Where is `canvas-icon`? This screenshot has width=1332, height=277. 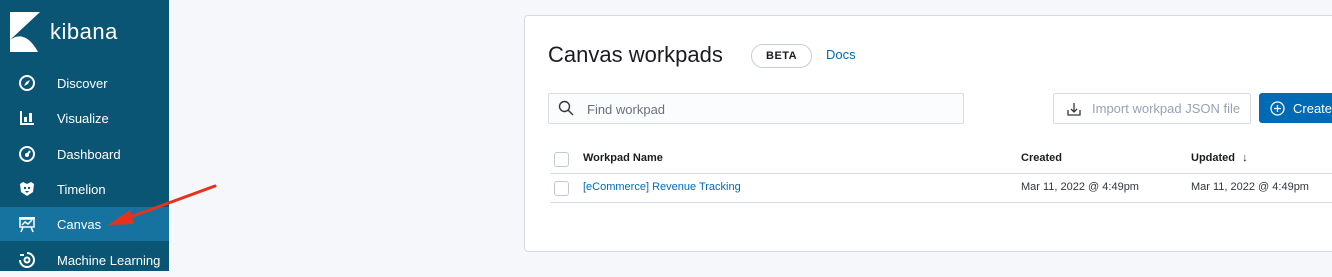
canvas-icon is located at coordinates (27, 224).